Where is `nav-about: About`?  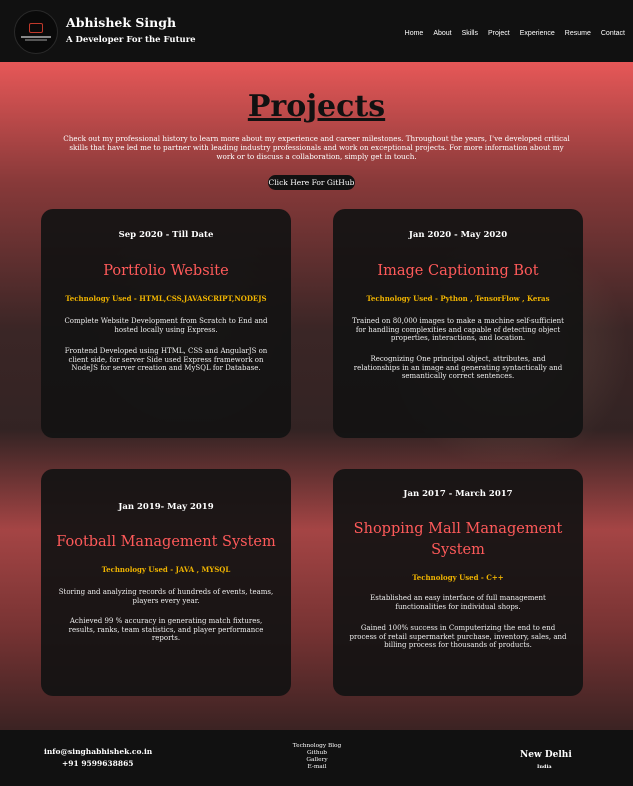
nav-about: About is located at coordinates (442, 33).